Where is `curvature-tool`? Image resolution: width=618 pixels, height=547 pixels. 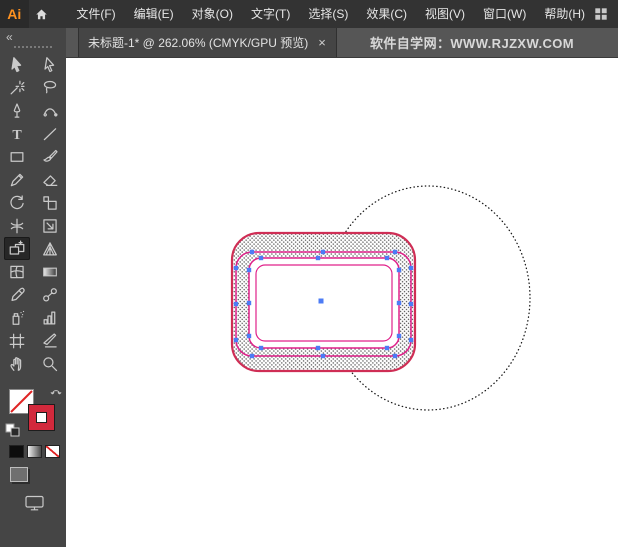 curvature-tool is located at coordinates (50, 110).